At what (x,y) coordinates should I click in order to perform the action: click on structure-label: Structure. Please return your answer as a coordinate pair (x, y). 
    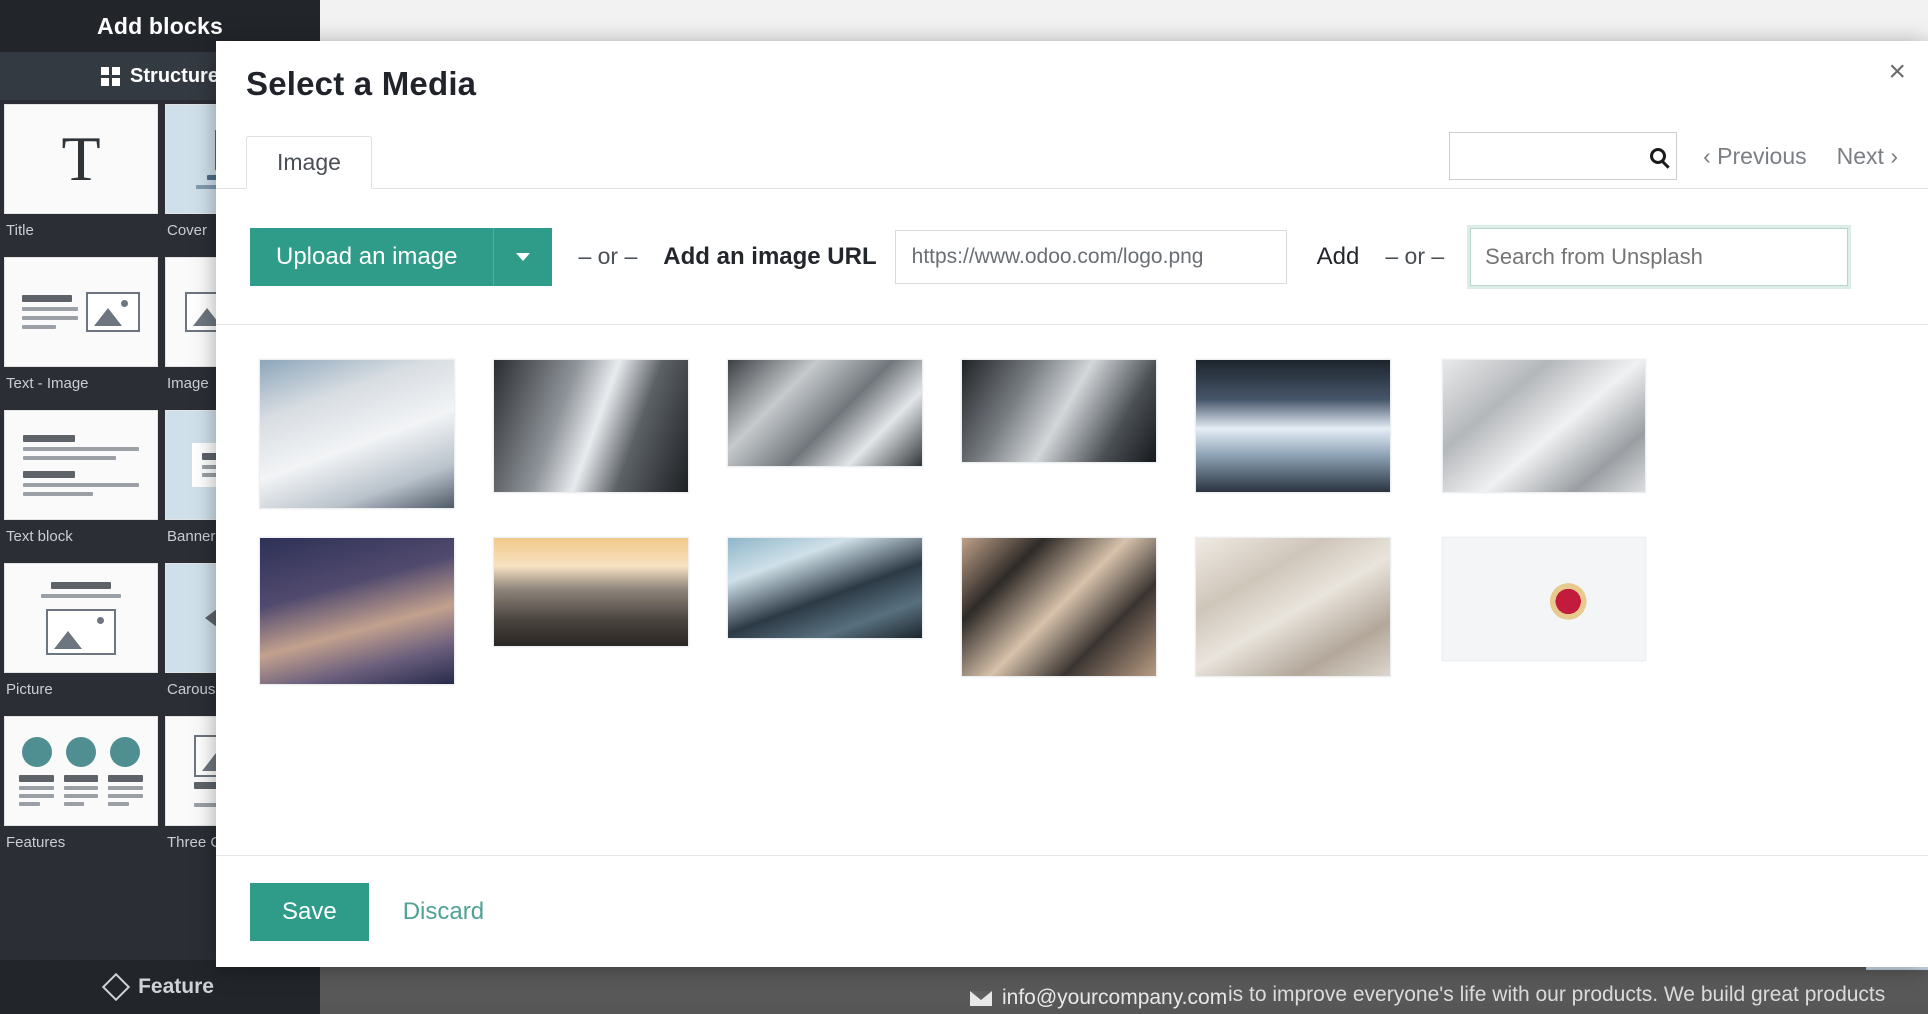
    Looking at the image, I should click on (174, 75).